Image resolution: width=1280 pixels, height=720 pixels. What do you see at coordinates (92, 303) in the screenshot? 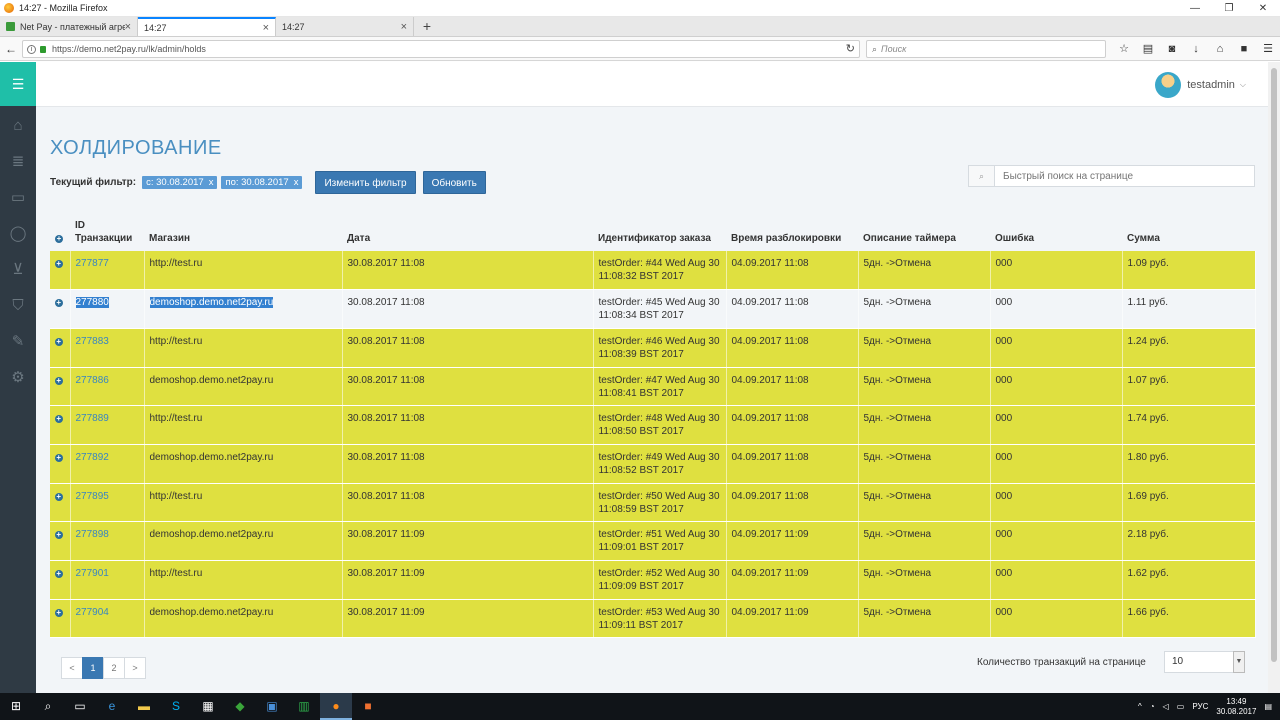
I see `transaction-id-link: 277880` at bounding box center [92, 303].